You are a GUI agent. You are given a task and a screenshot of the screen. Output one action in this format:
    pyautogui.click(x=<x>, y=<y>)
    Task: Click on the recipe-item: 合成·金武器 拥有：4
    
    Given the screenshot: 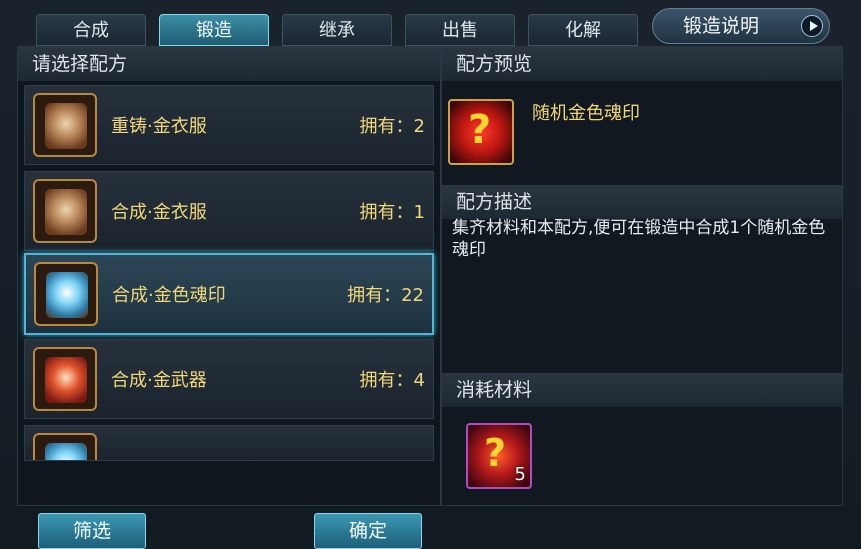 What is the action you would take?
    pyautogui.click(x=229, y=379)
    